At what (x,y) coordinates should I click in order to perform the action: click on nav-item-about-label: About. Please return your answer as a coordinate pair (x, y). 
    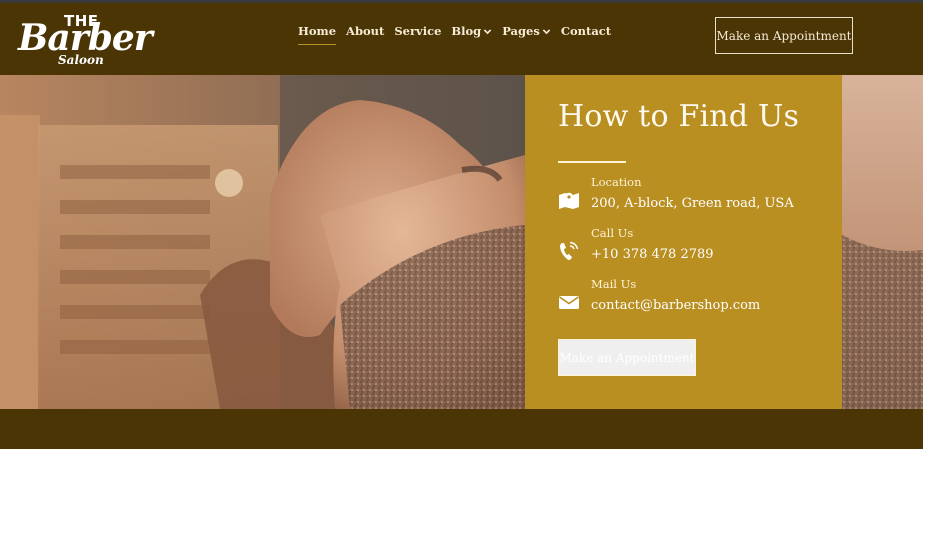
    Looking at the image, I should click on (365, 31).